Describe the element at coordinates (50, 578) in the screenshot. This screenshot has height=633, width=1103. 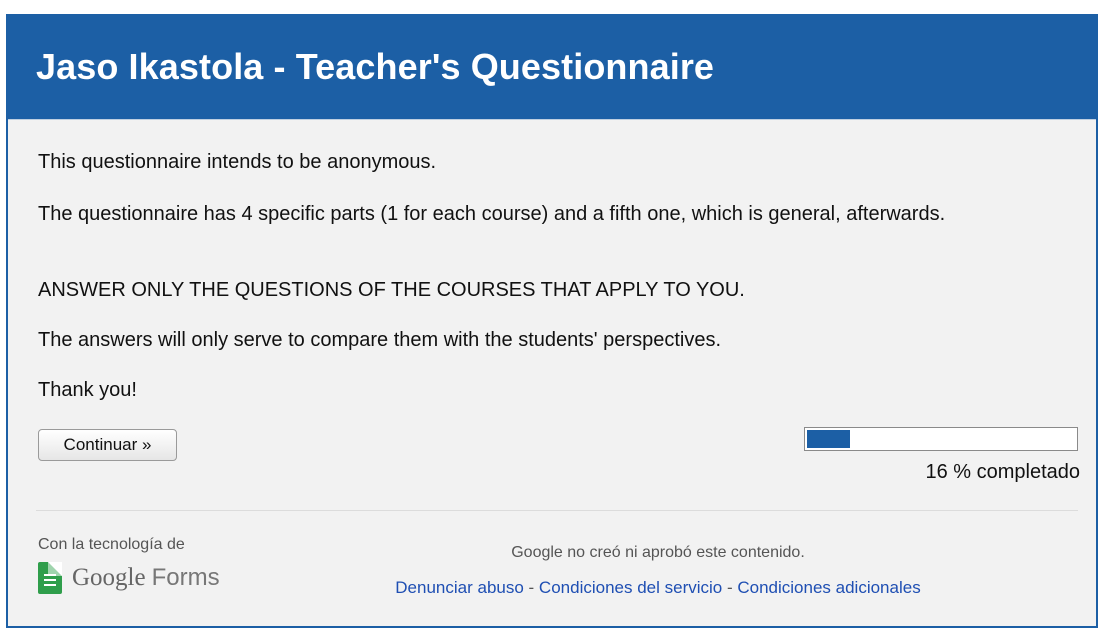
I see `google-forms-icon` at that location.